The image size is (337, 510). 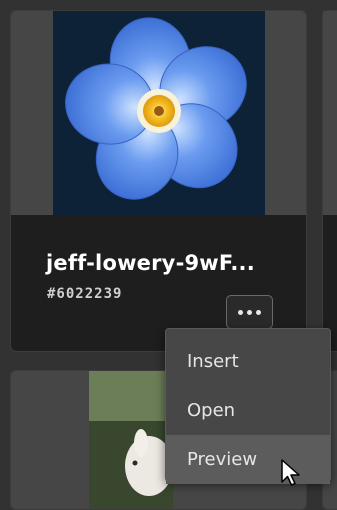 I want to click on mouse-pointer-icon, so click(x=290, y=472).